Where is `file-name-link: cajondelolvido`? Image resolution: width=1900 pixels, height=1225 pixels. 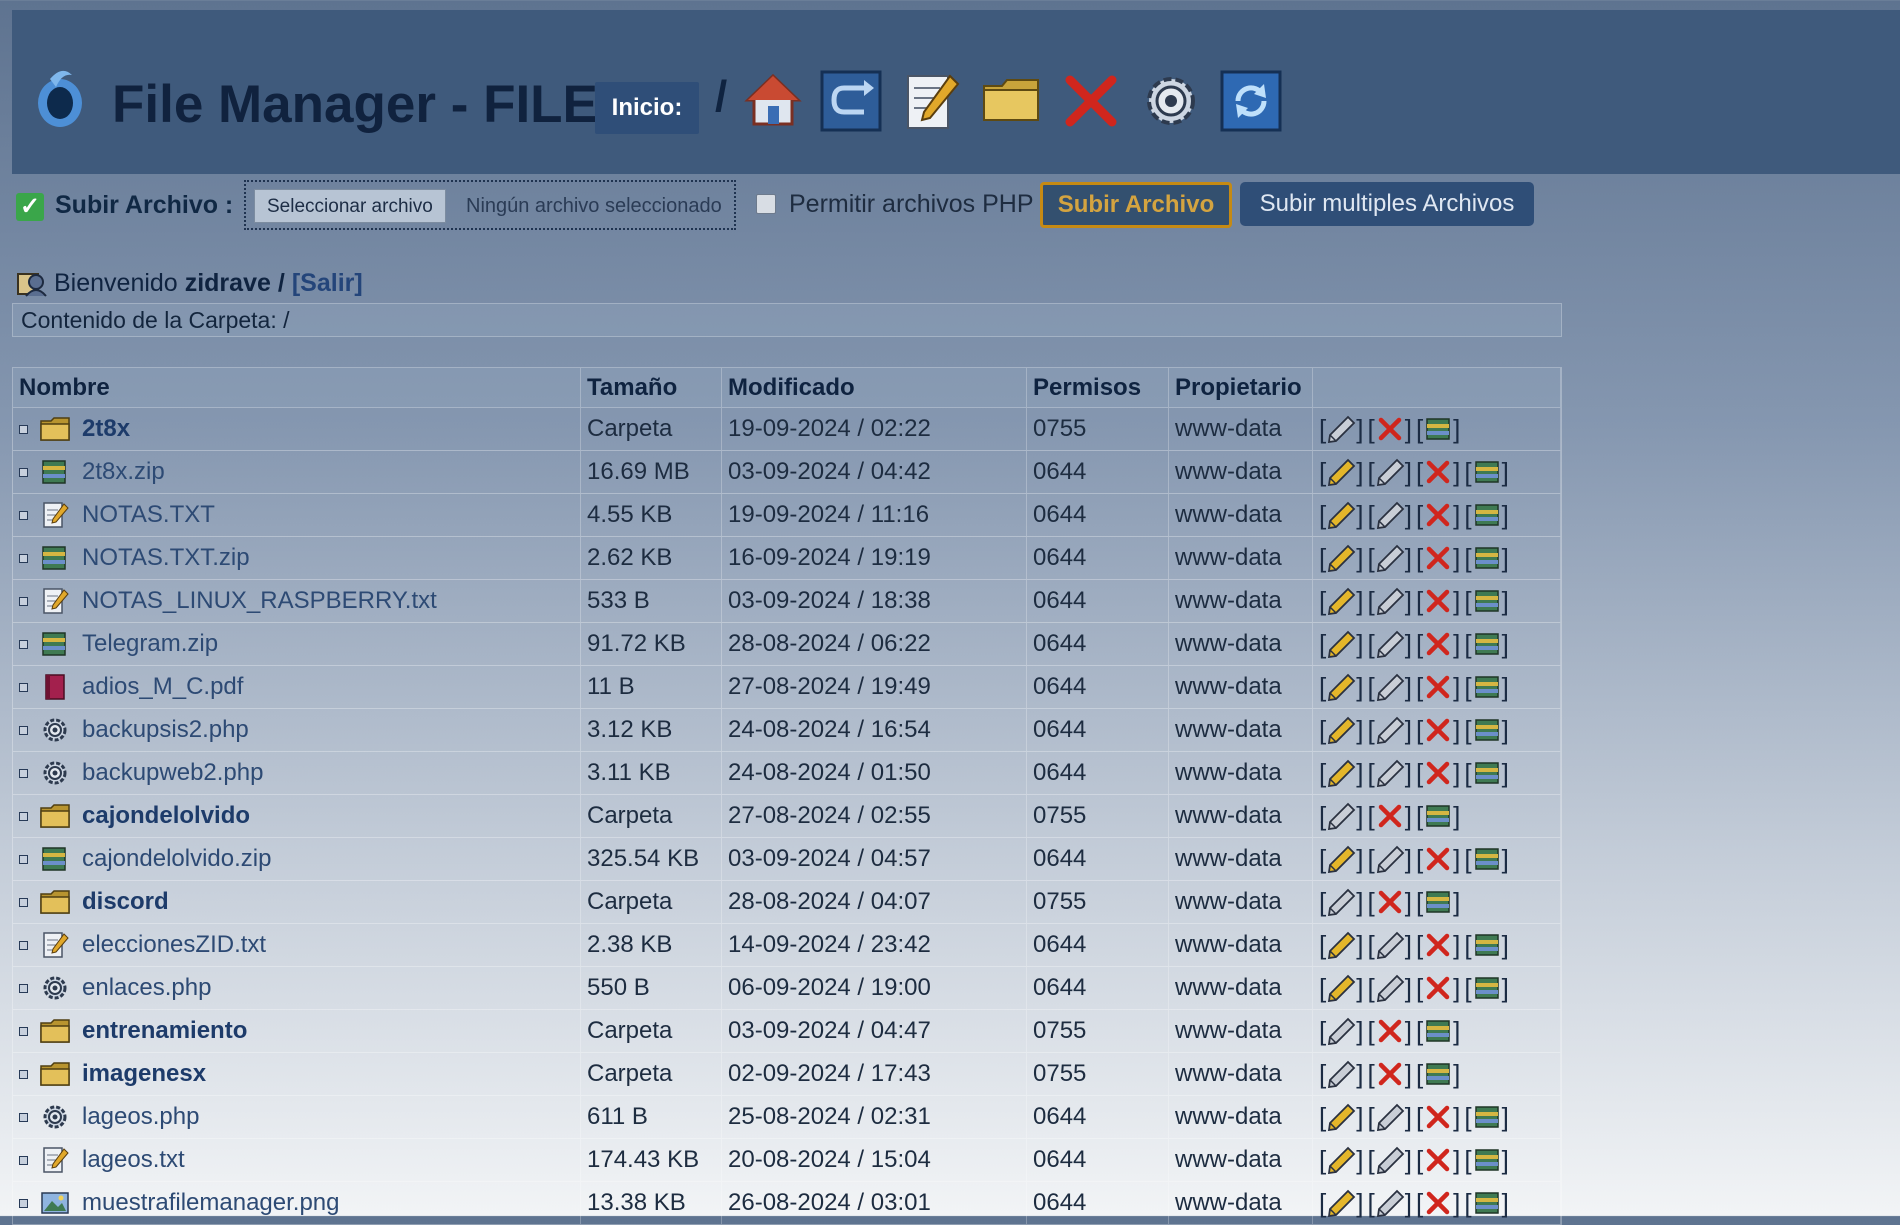 file-name-link: cajondelolvido is located at coordinates (166, 816).